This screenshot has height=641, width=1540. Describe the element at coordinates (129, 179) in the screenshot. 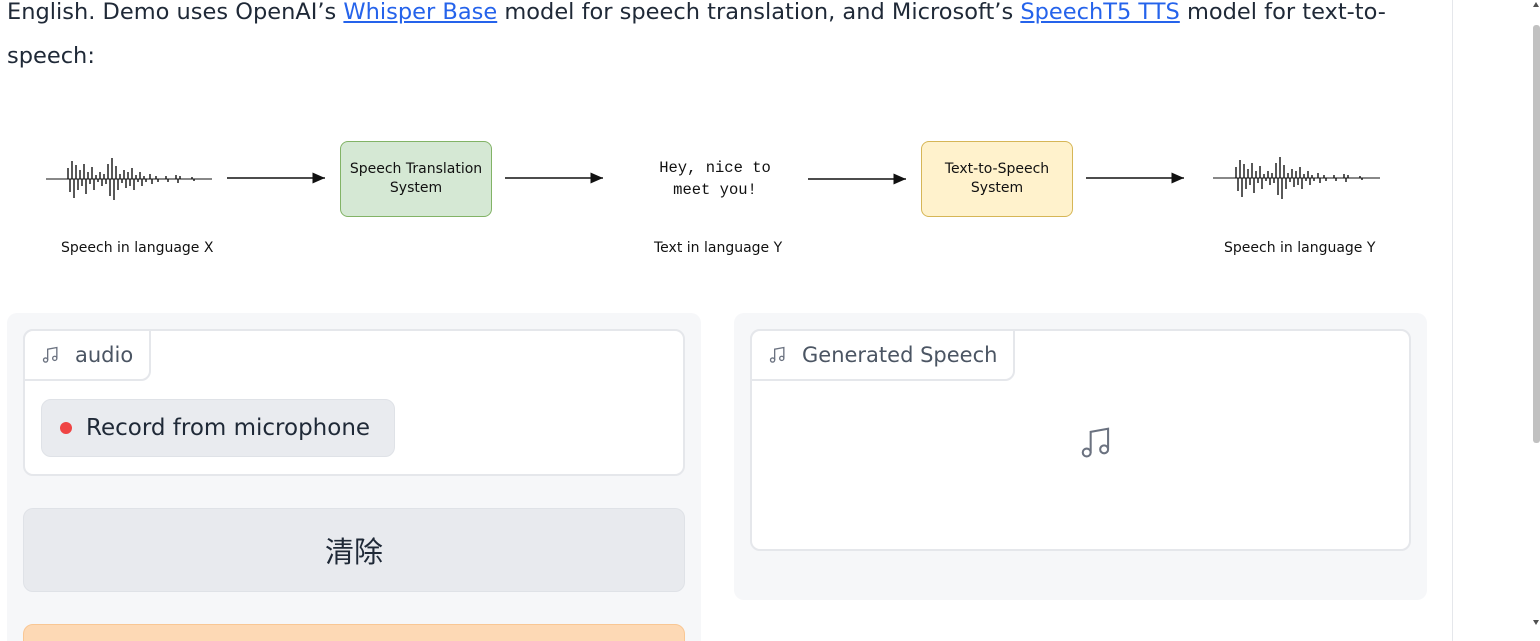

I see `waveform-input-icon` at that location.